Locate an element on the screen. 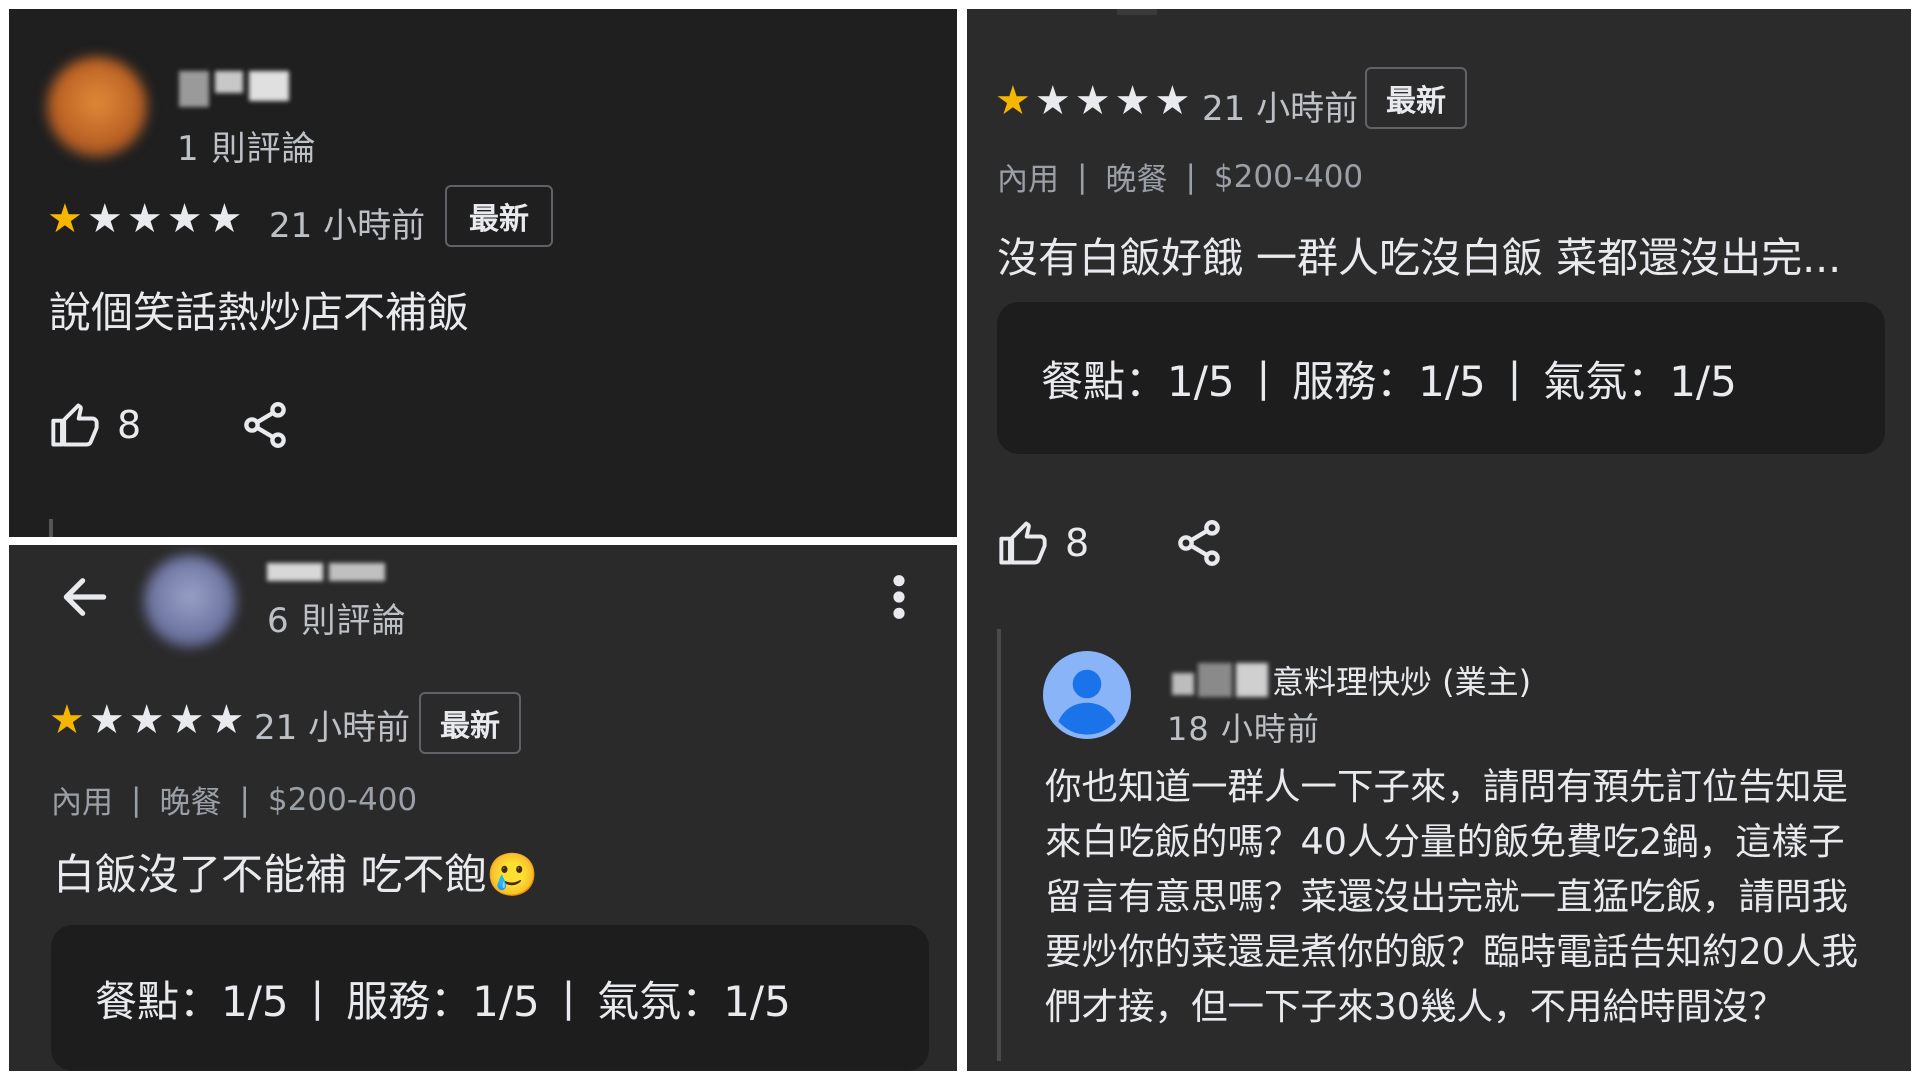 The image size is (1920, 1080). more-options-button is located at coordinates (899, 599).